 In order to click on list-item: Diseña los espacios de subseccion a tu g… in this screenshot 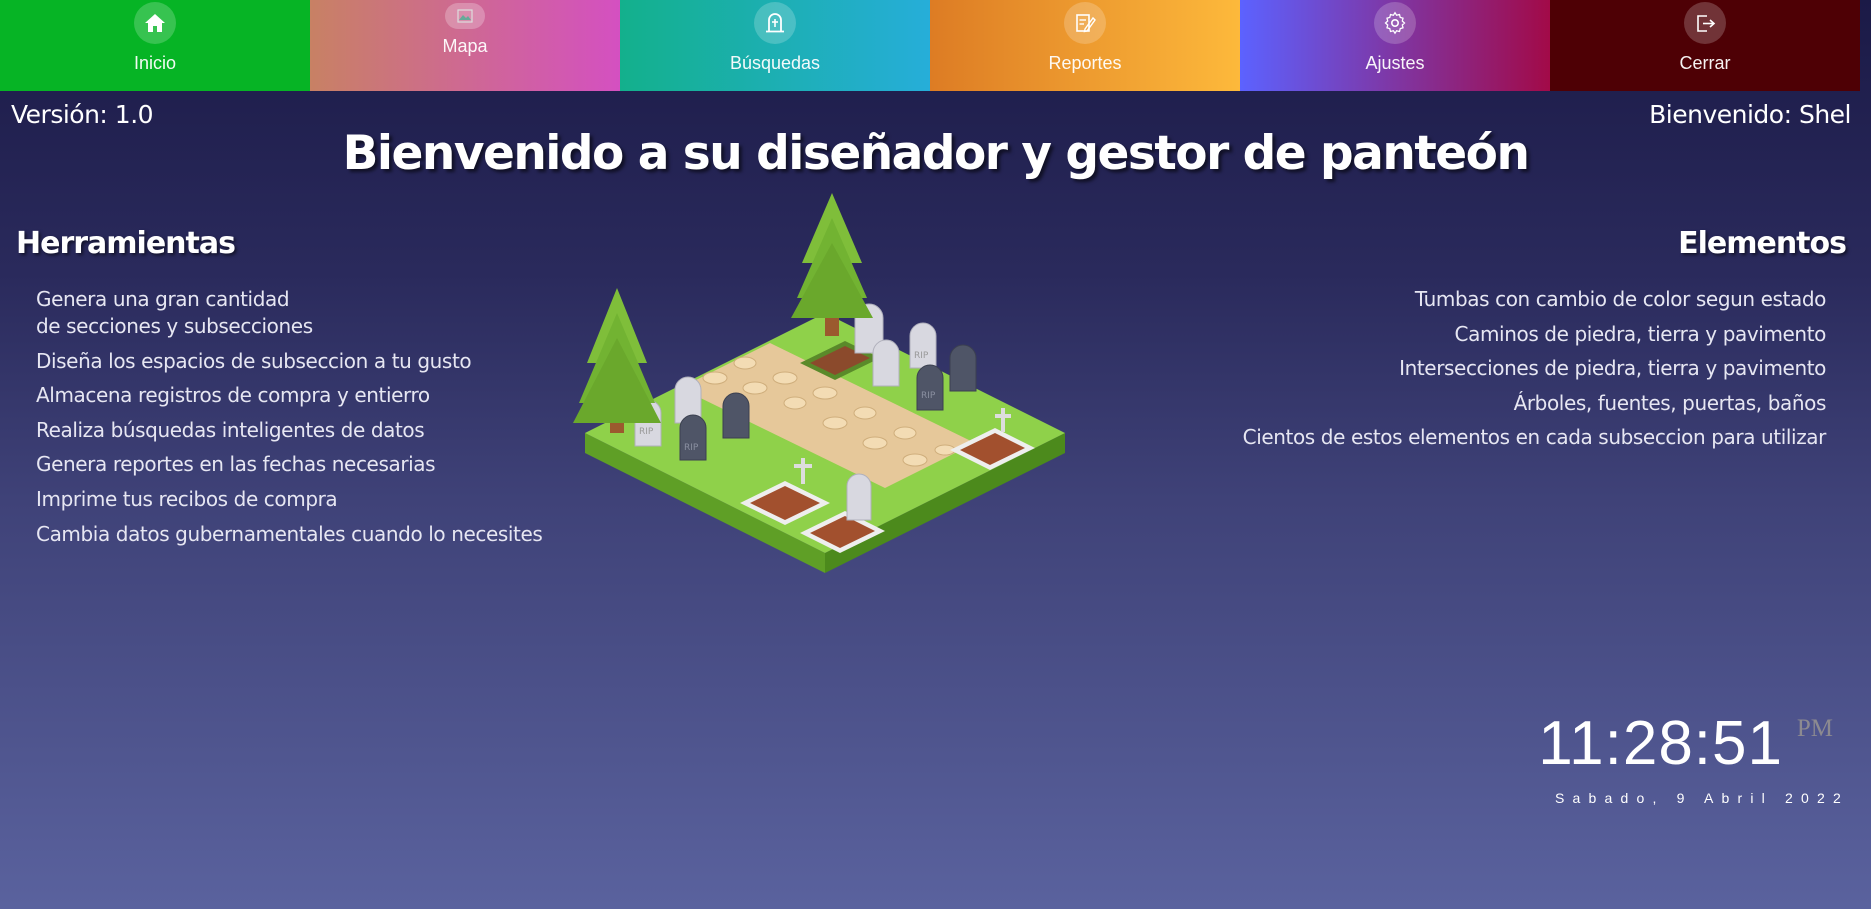, I will do `click(289, 361)`.